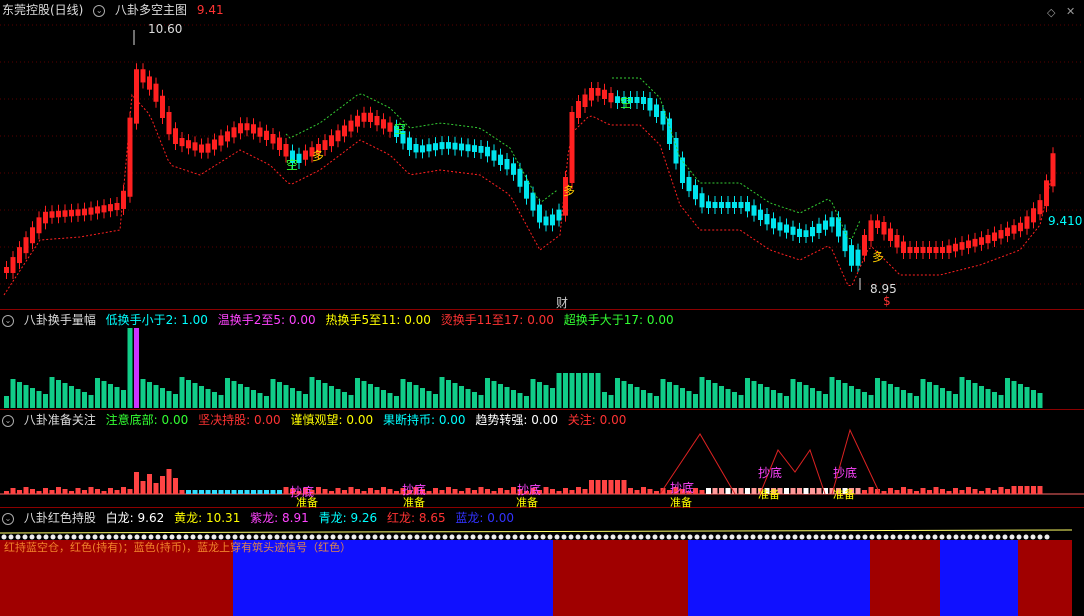  Describe the element at coordinates (1051, 12) in the screenshot. I see `diamond-icon: ◇` at that location.